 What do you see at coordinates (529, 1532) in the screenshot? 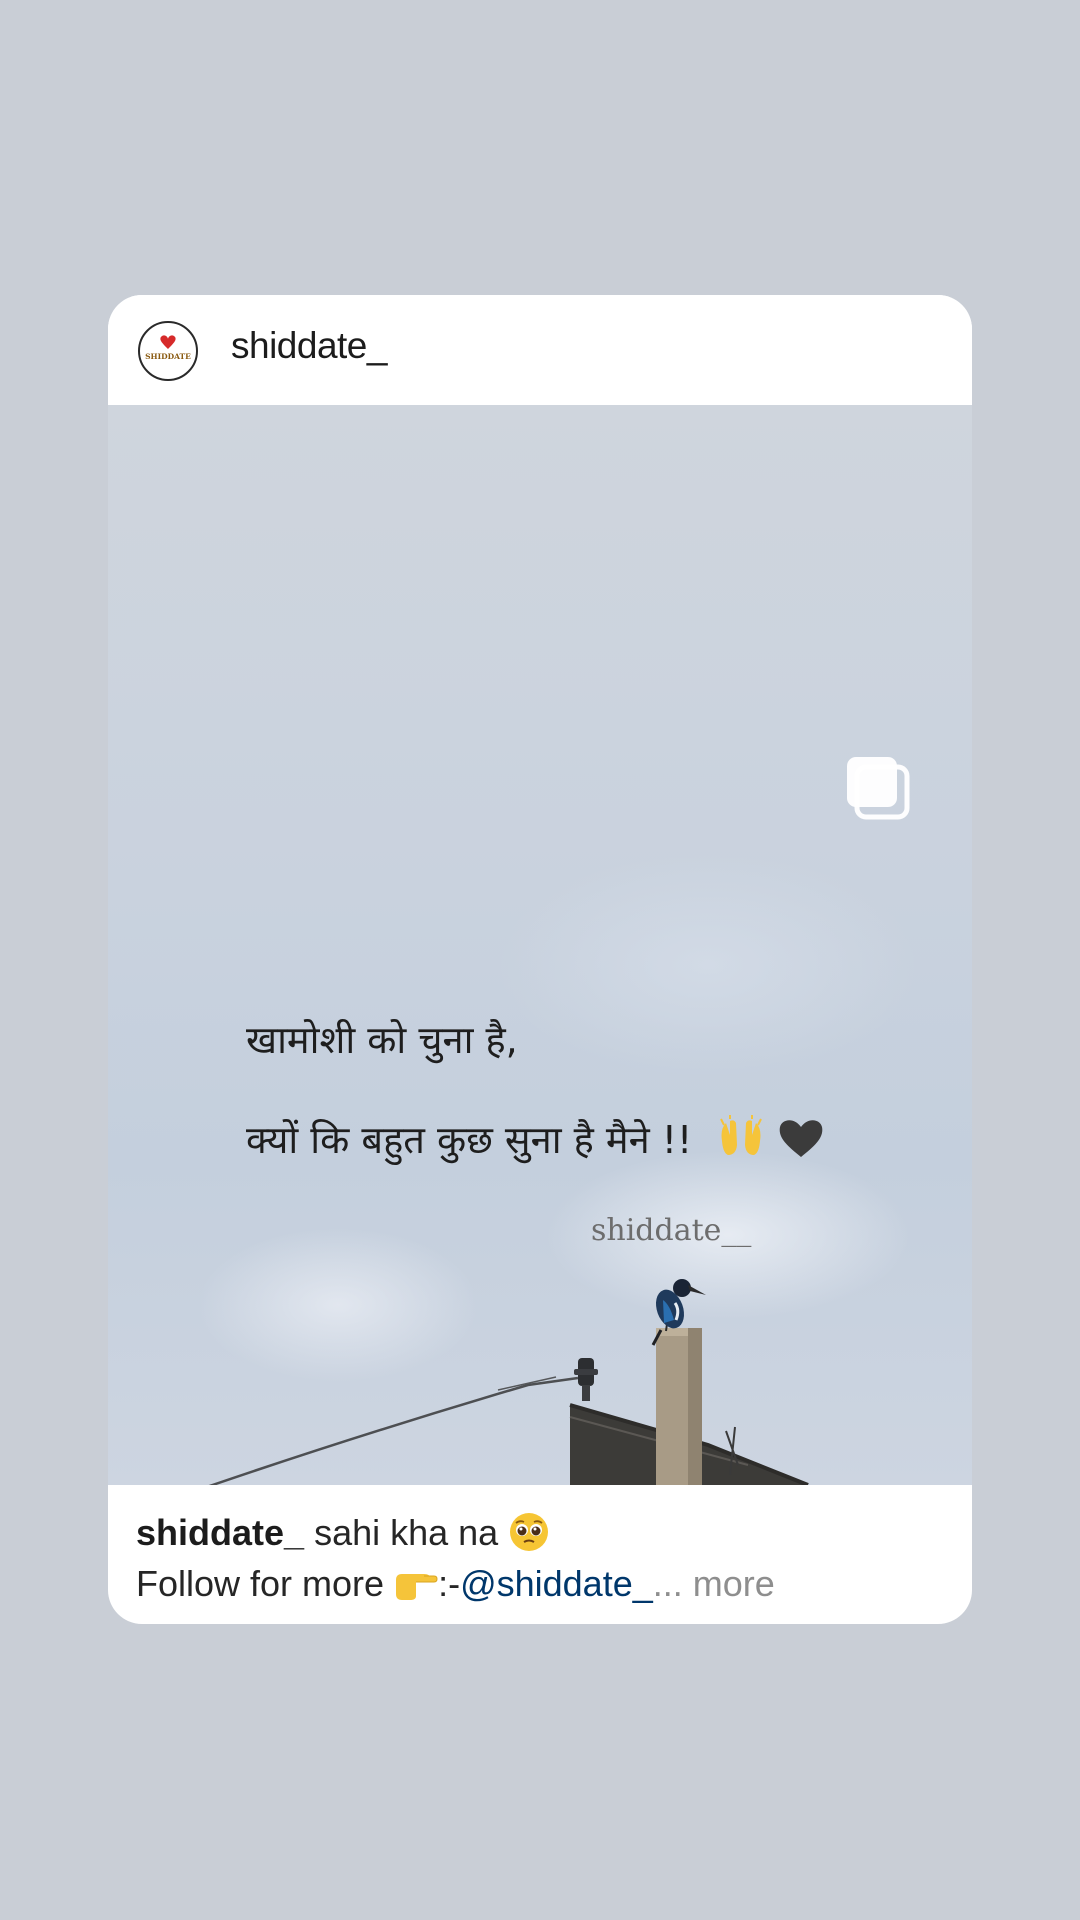
I see `pleading-face-emoji` at bounding box center [529, 1532].